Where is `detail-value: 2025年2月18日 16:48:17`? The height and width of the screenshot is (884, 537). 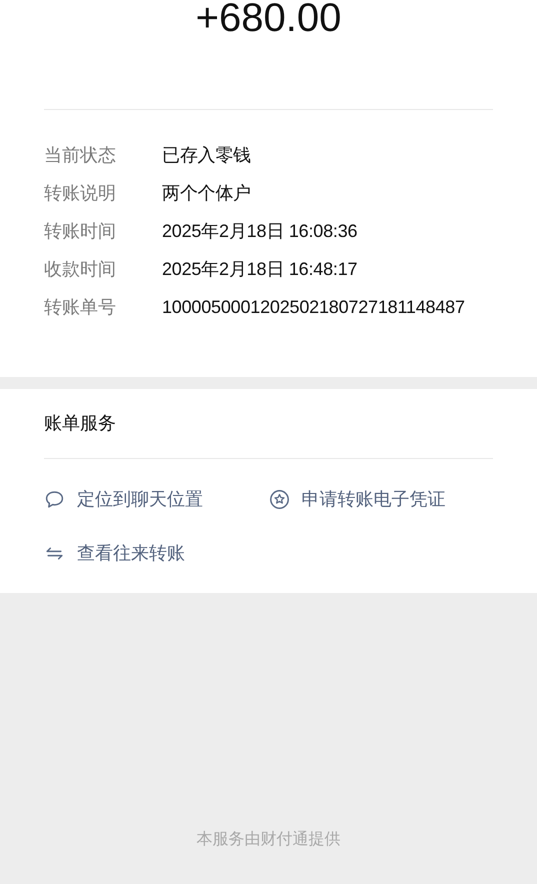
detail-value: 2025年2月18日 16:48:17 is located at coordinates (260, 269).